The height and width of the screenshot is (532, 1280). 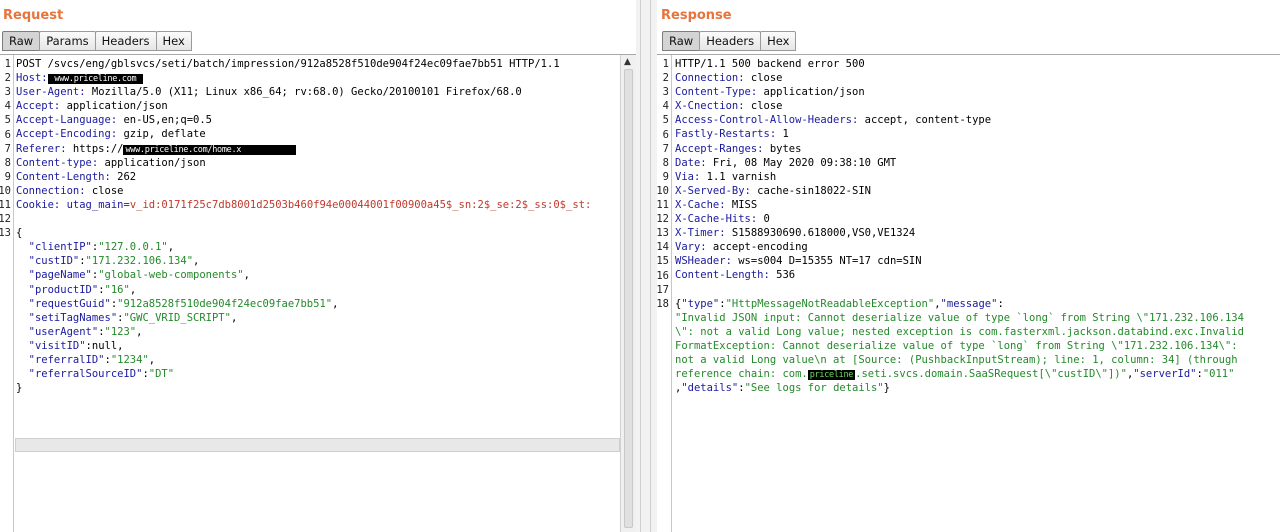 What do you see at coordinates (757, 247) in the screenshot?
I see `code-token: accept-encoding` at bounding box center [757, 247].